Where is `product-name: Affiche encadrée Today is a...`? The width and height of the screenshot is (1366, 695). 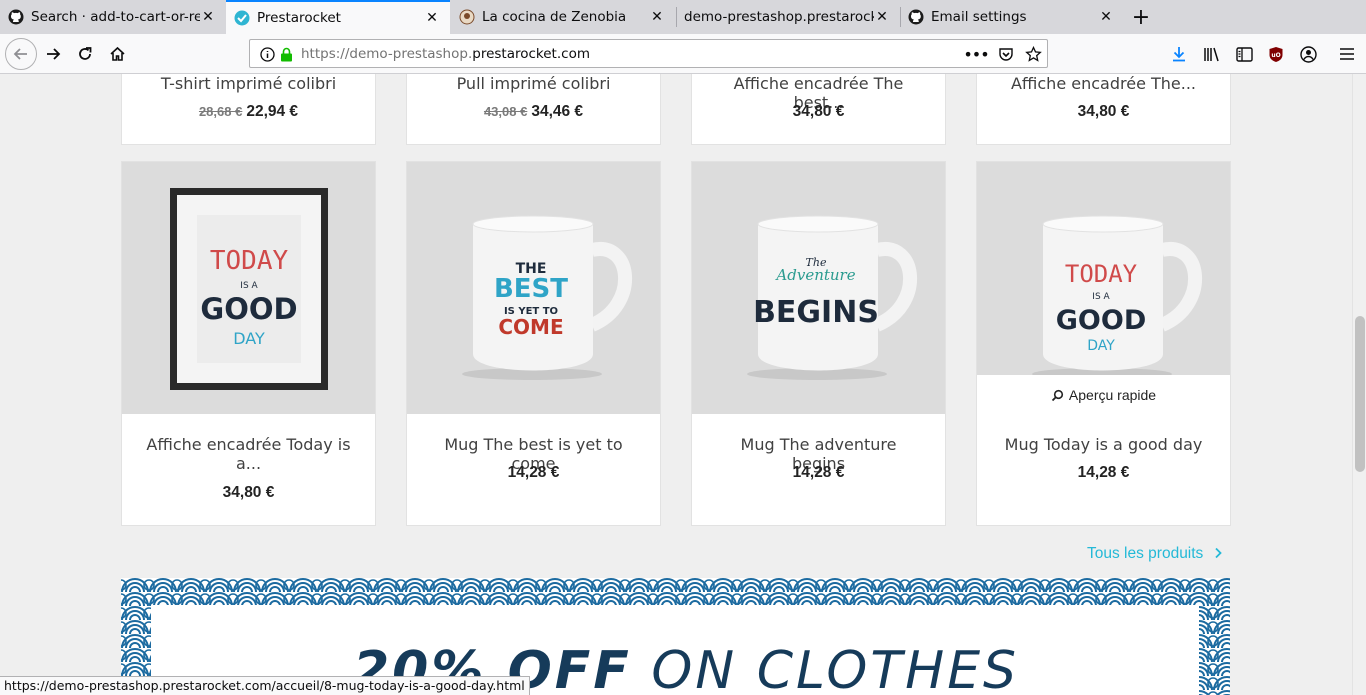 product-name: Affiche encadrée Today is a... is located at coordinates (248, 454).